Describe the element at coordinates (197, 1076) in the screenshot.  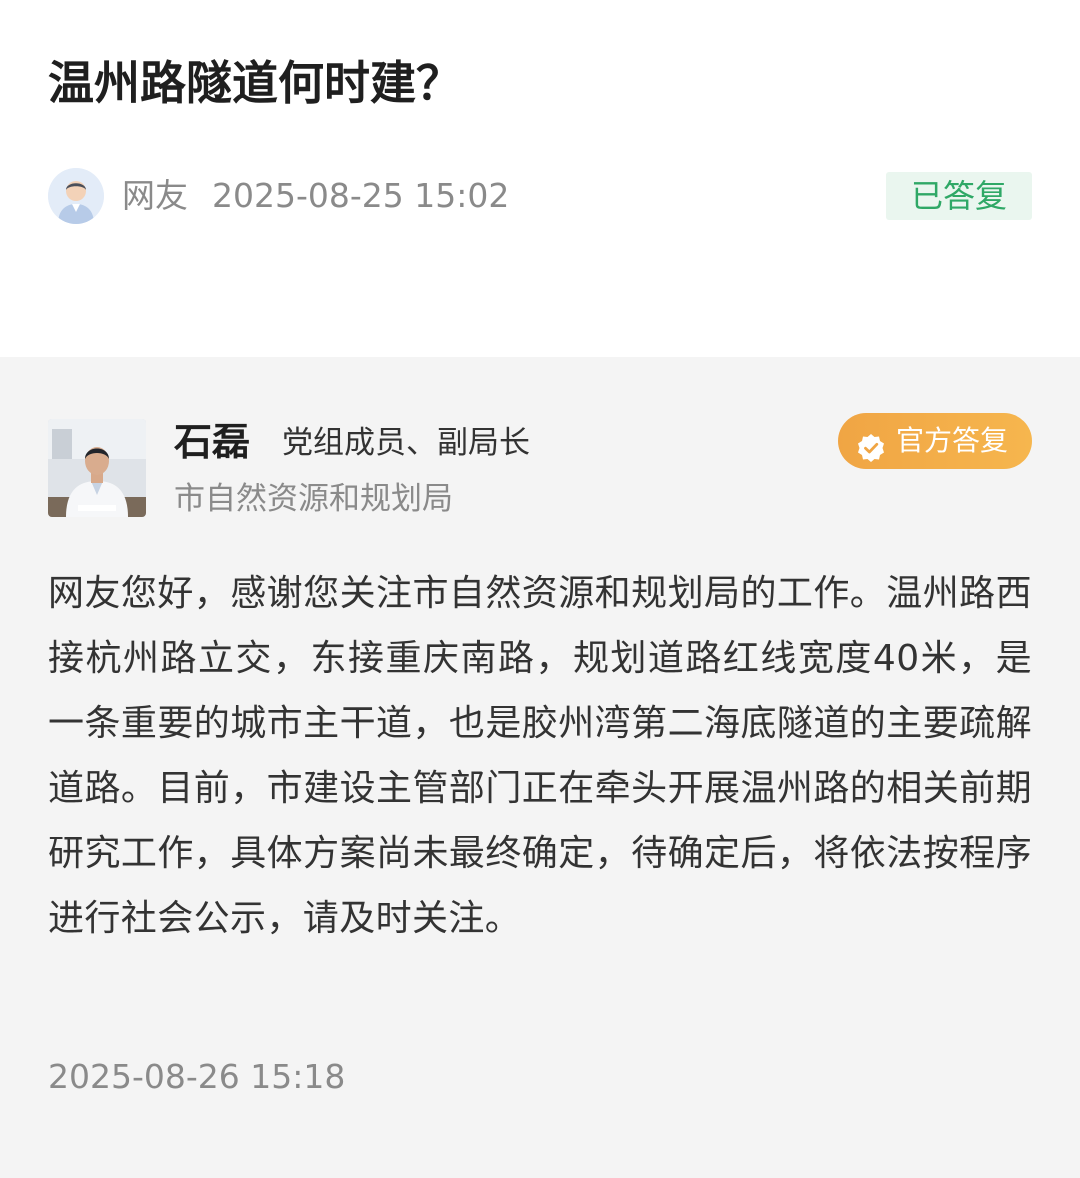
I see `answer-timestamp: 2025-08-26 15:18` at that location.